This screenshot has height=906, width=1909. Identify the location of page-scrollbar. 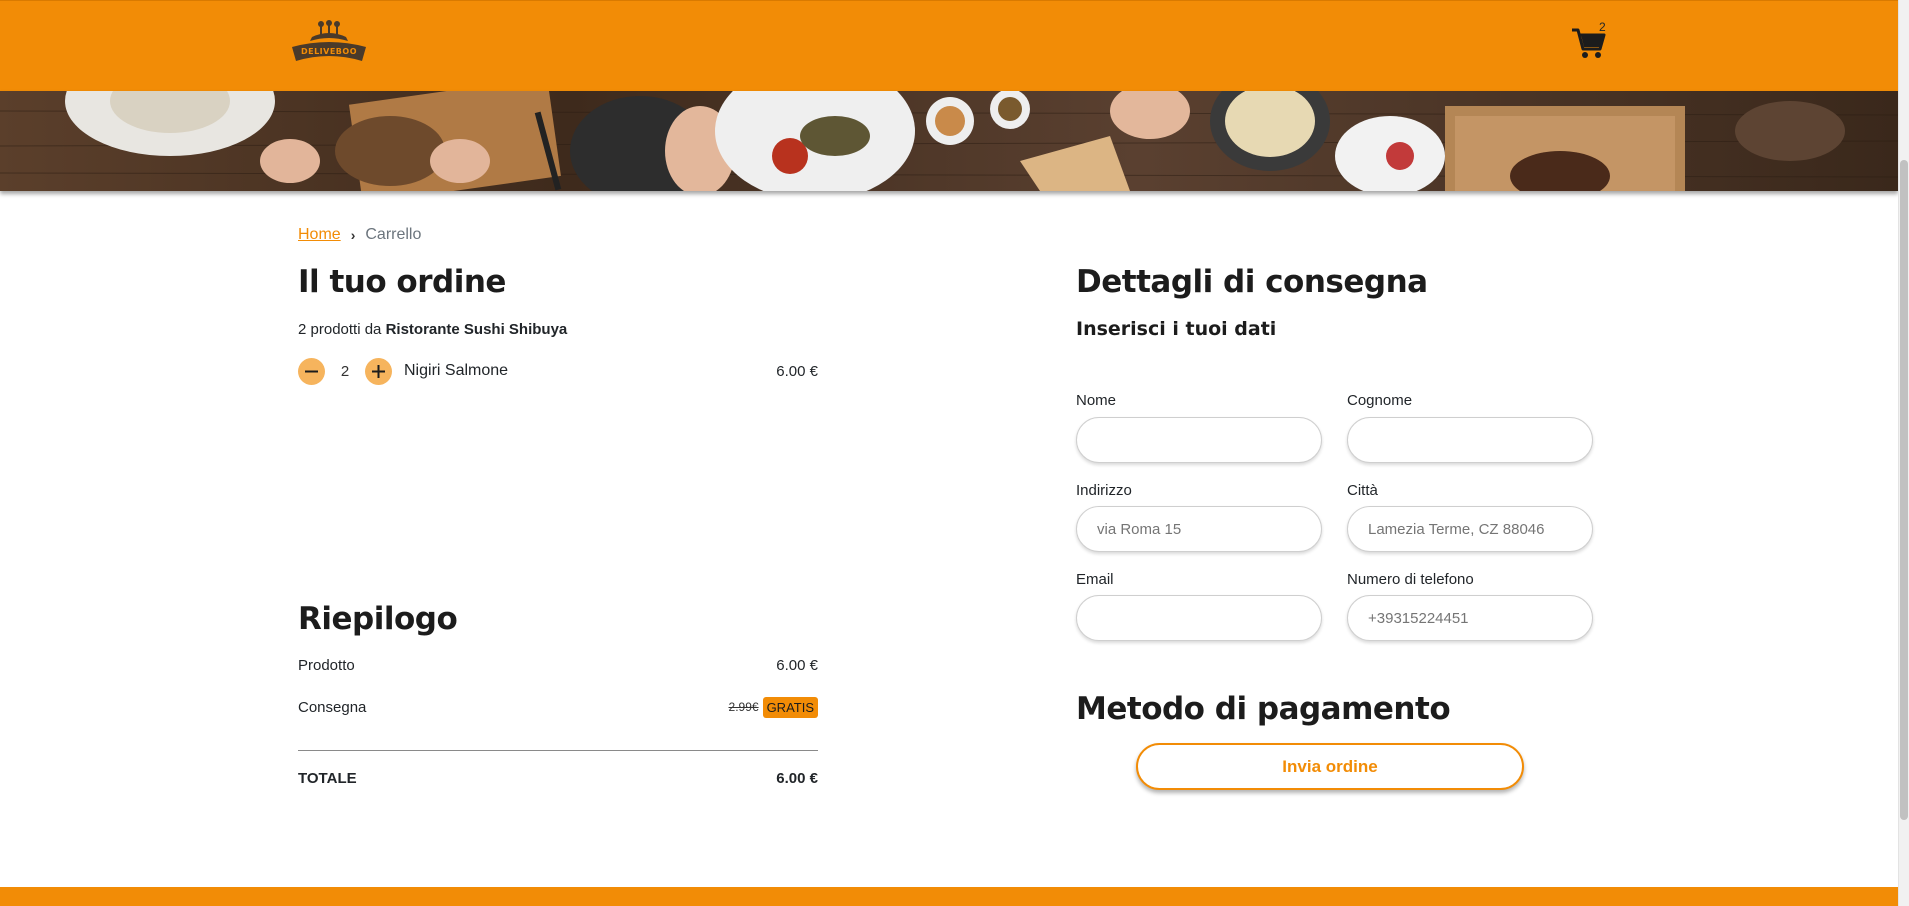
(1903, 453).